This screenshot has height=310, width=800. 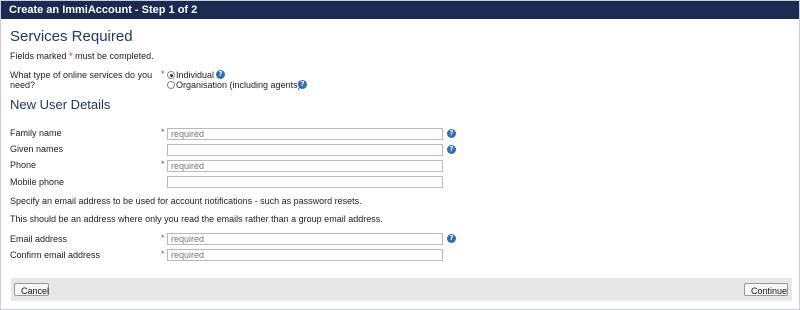 I want to click on given-names-label: Given names, so click(x=37, y=149).